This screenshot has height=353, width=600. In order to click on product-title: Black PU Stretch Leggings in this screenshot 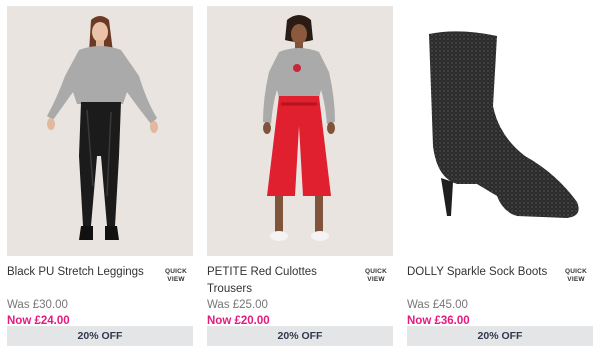, I will do `click(82, 272)`.